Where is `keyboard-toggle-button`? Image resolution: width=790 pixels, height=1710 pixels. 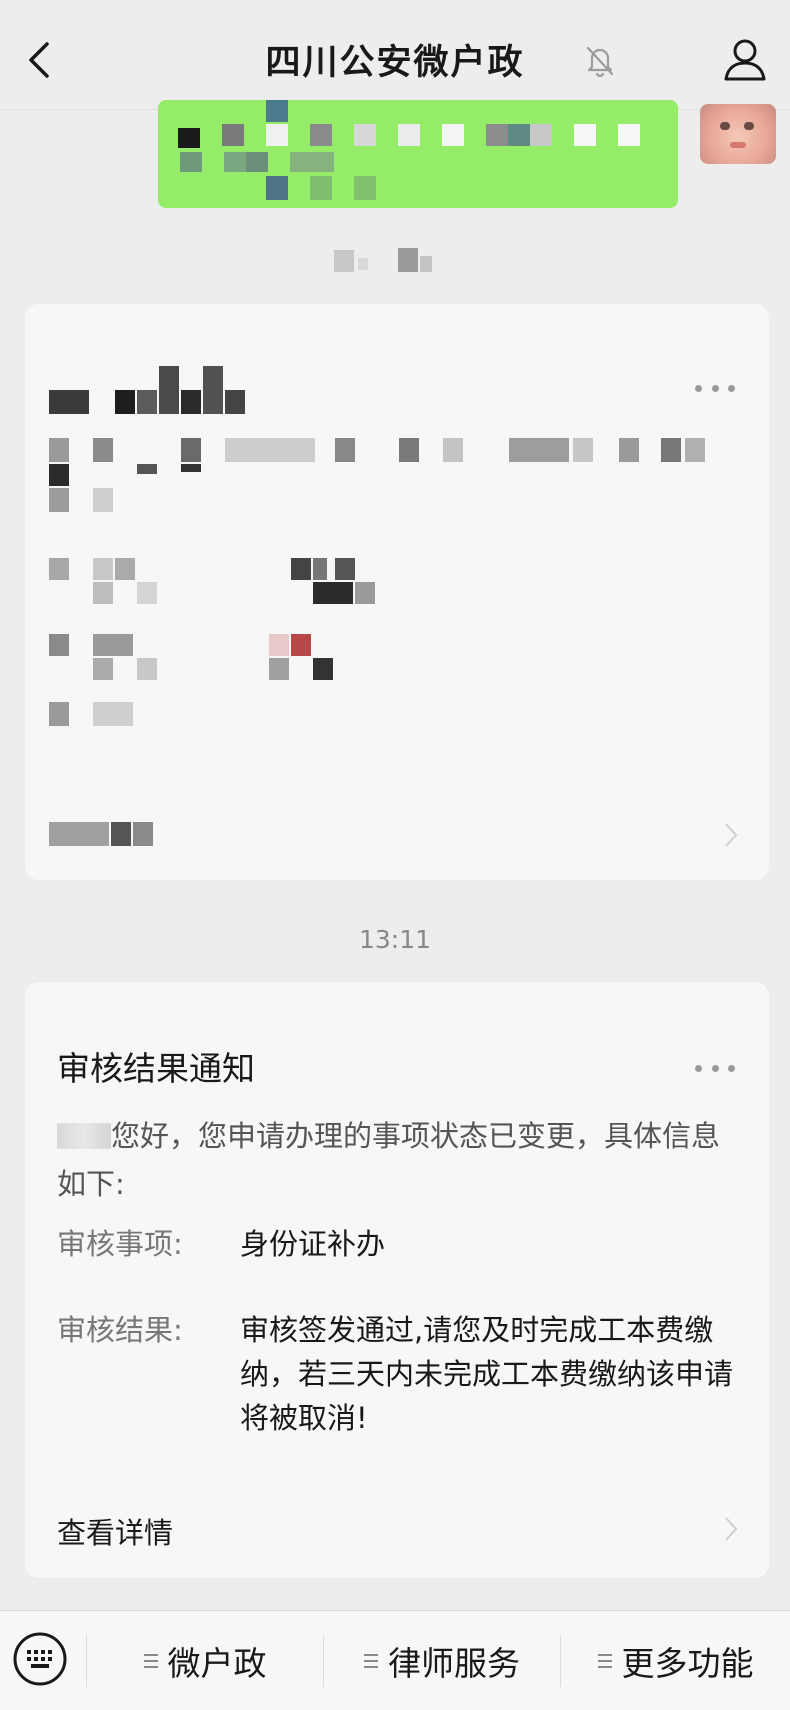 keyboard-toggle-button is located at coordinates (40, 1659).